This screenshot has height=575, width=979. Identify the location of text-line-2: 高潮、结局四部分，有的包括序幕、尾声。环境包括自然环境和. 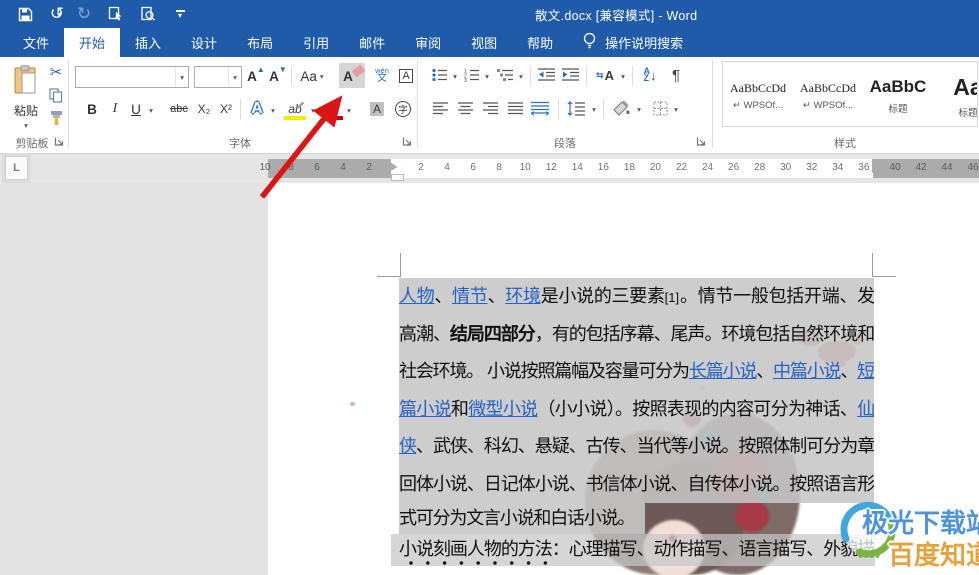
(636, 335).